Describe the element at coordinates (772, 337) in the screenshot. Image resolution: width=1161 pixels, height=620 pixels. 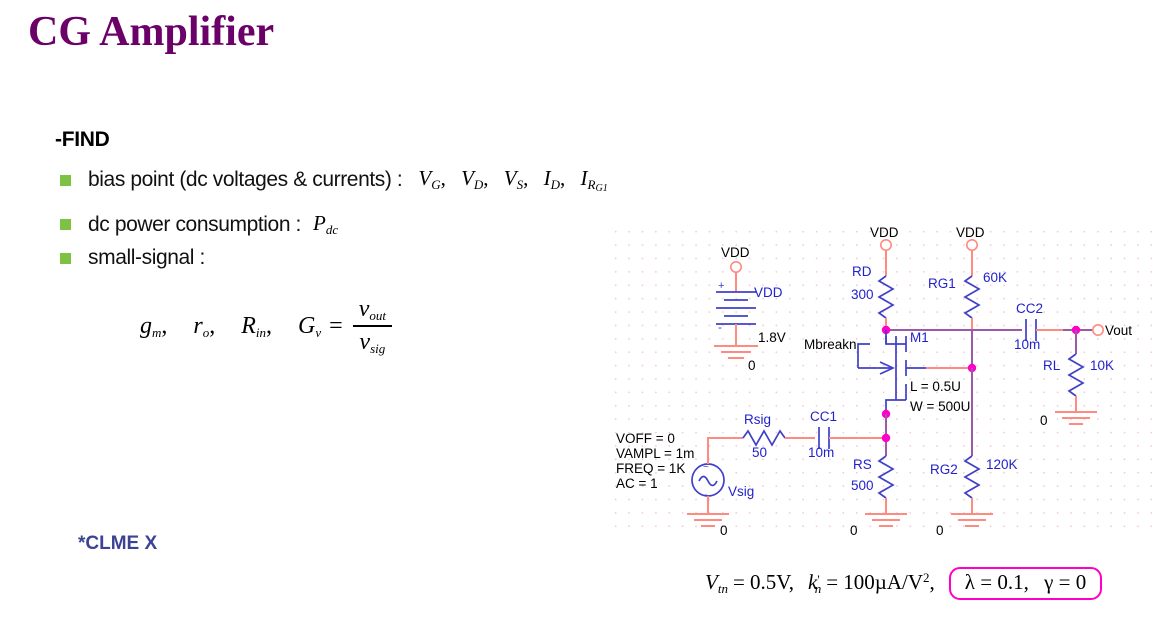
I see `label-vdd-value: 1.8V` at that location.